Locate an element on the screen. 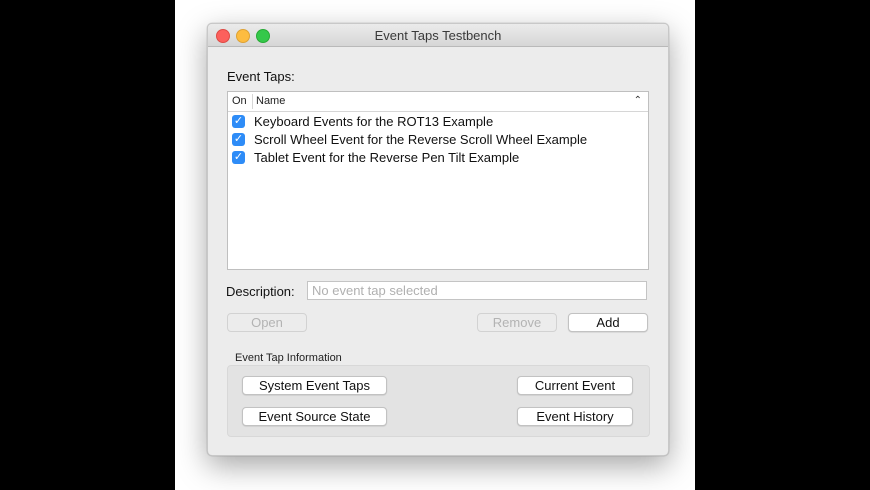 The image size is (870, 490). chevron-up-icon: ⌃ is located at coordinates (638, 100).